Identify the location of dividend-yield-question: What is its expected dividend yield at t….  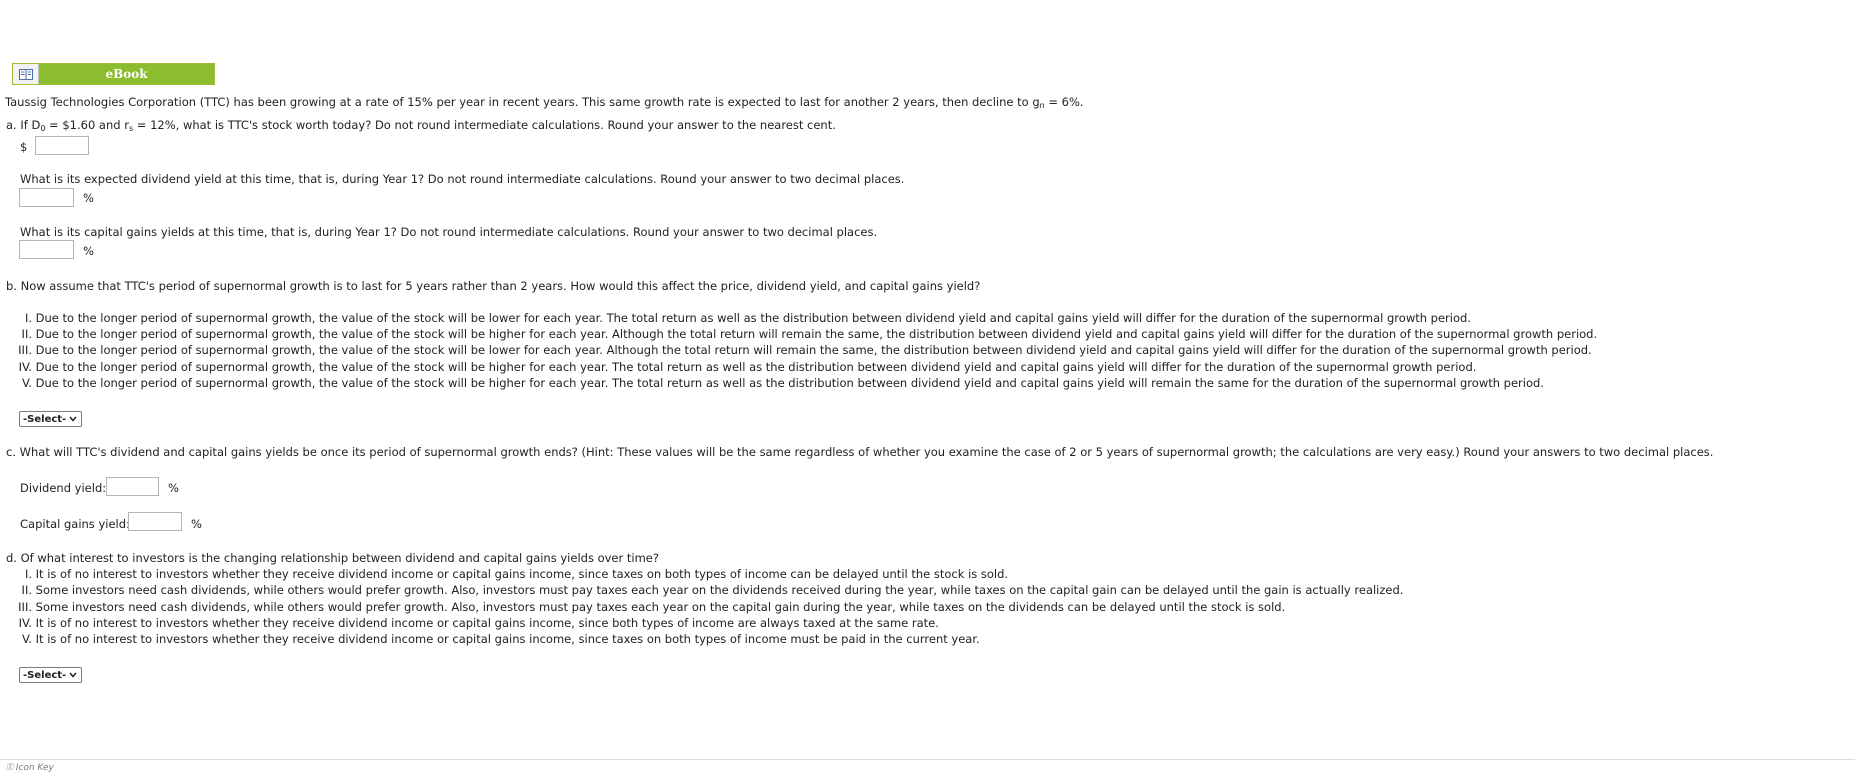
(462, 179).